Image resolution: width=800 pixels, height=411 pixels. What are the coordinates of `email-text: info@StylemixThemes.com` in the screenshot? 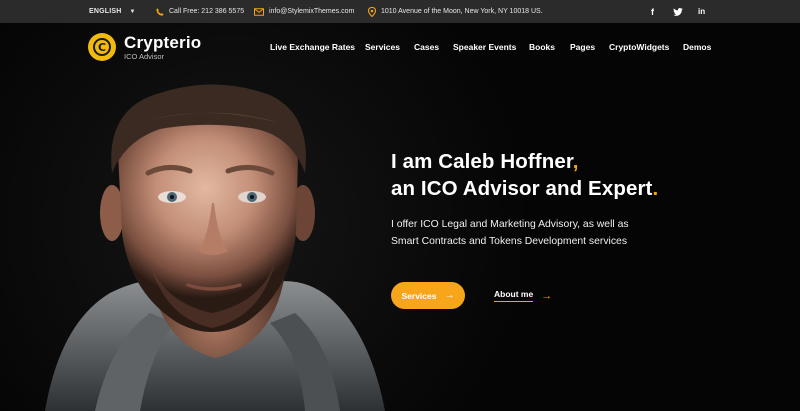 It's located at (312, 11).